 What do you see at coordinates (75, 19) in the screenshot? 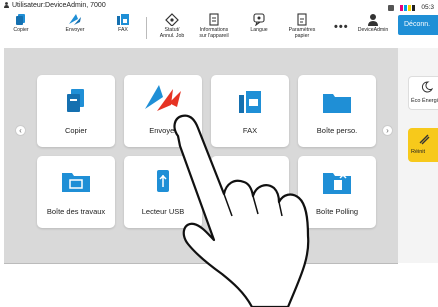
I see `send-icon` at bounding box center [75, 19].